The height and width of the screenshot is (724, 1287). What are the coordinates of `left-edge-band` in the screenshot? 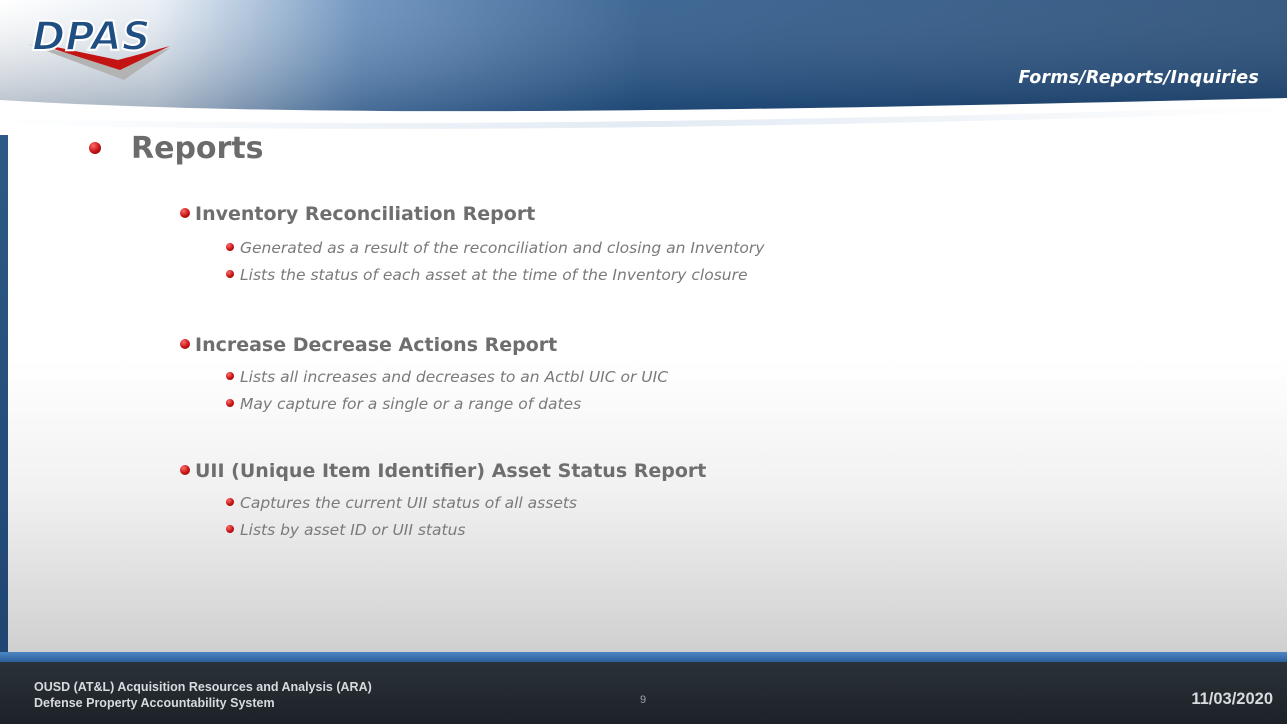 It's located at (4, 387).